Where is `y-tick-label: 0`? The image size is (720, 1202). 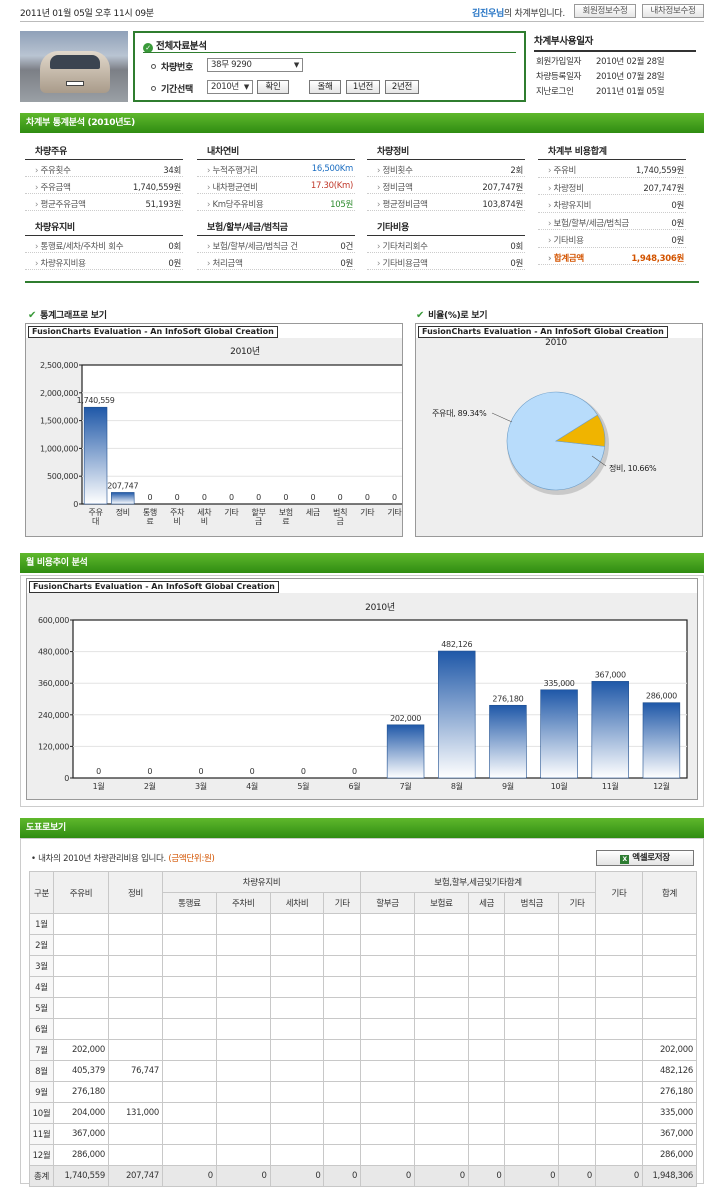 y-tick-label: 0 is located at coordinates (66, 778).